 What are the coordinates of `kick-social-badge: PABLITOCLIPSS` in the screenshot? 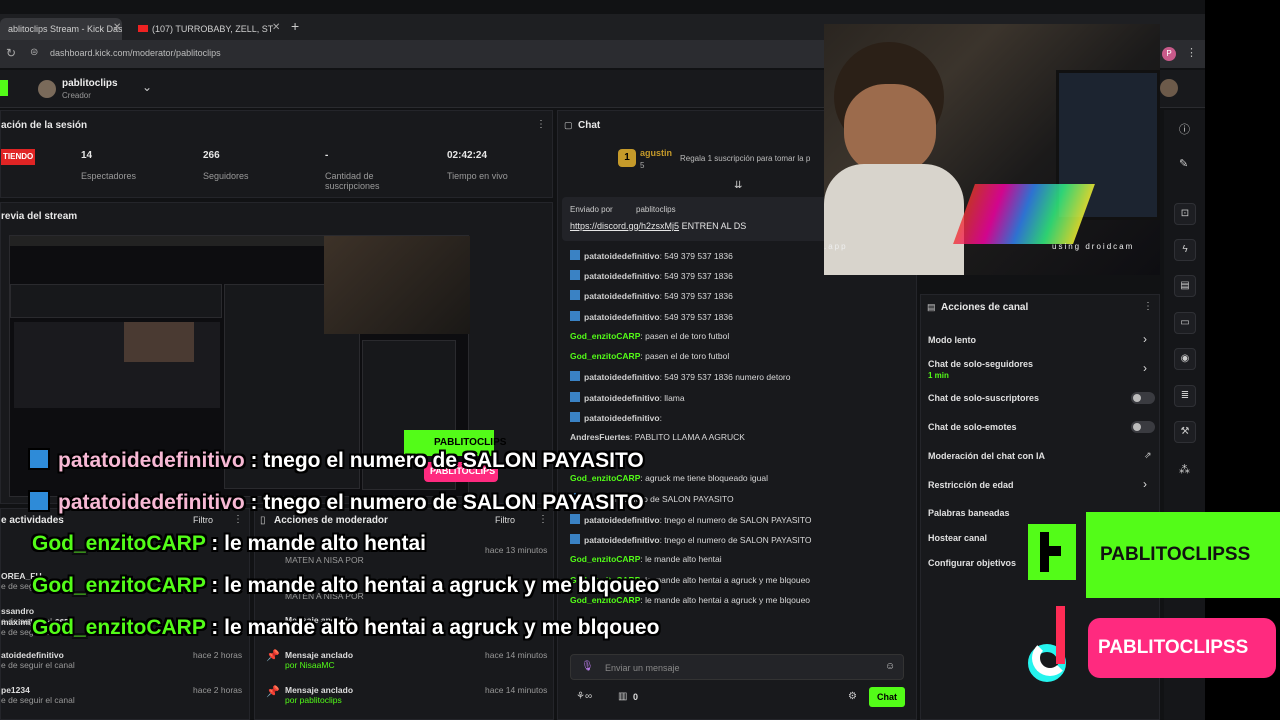 It's located at (1154, 555).